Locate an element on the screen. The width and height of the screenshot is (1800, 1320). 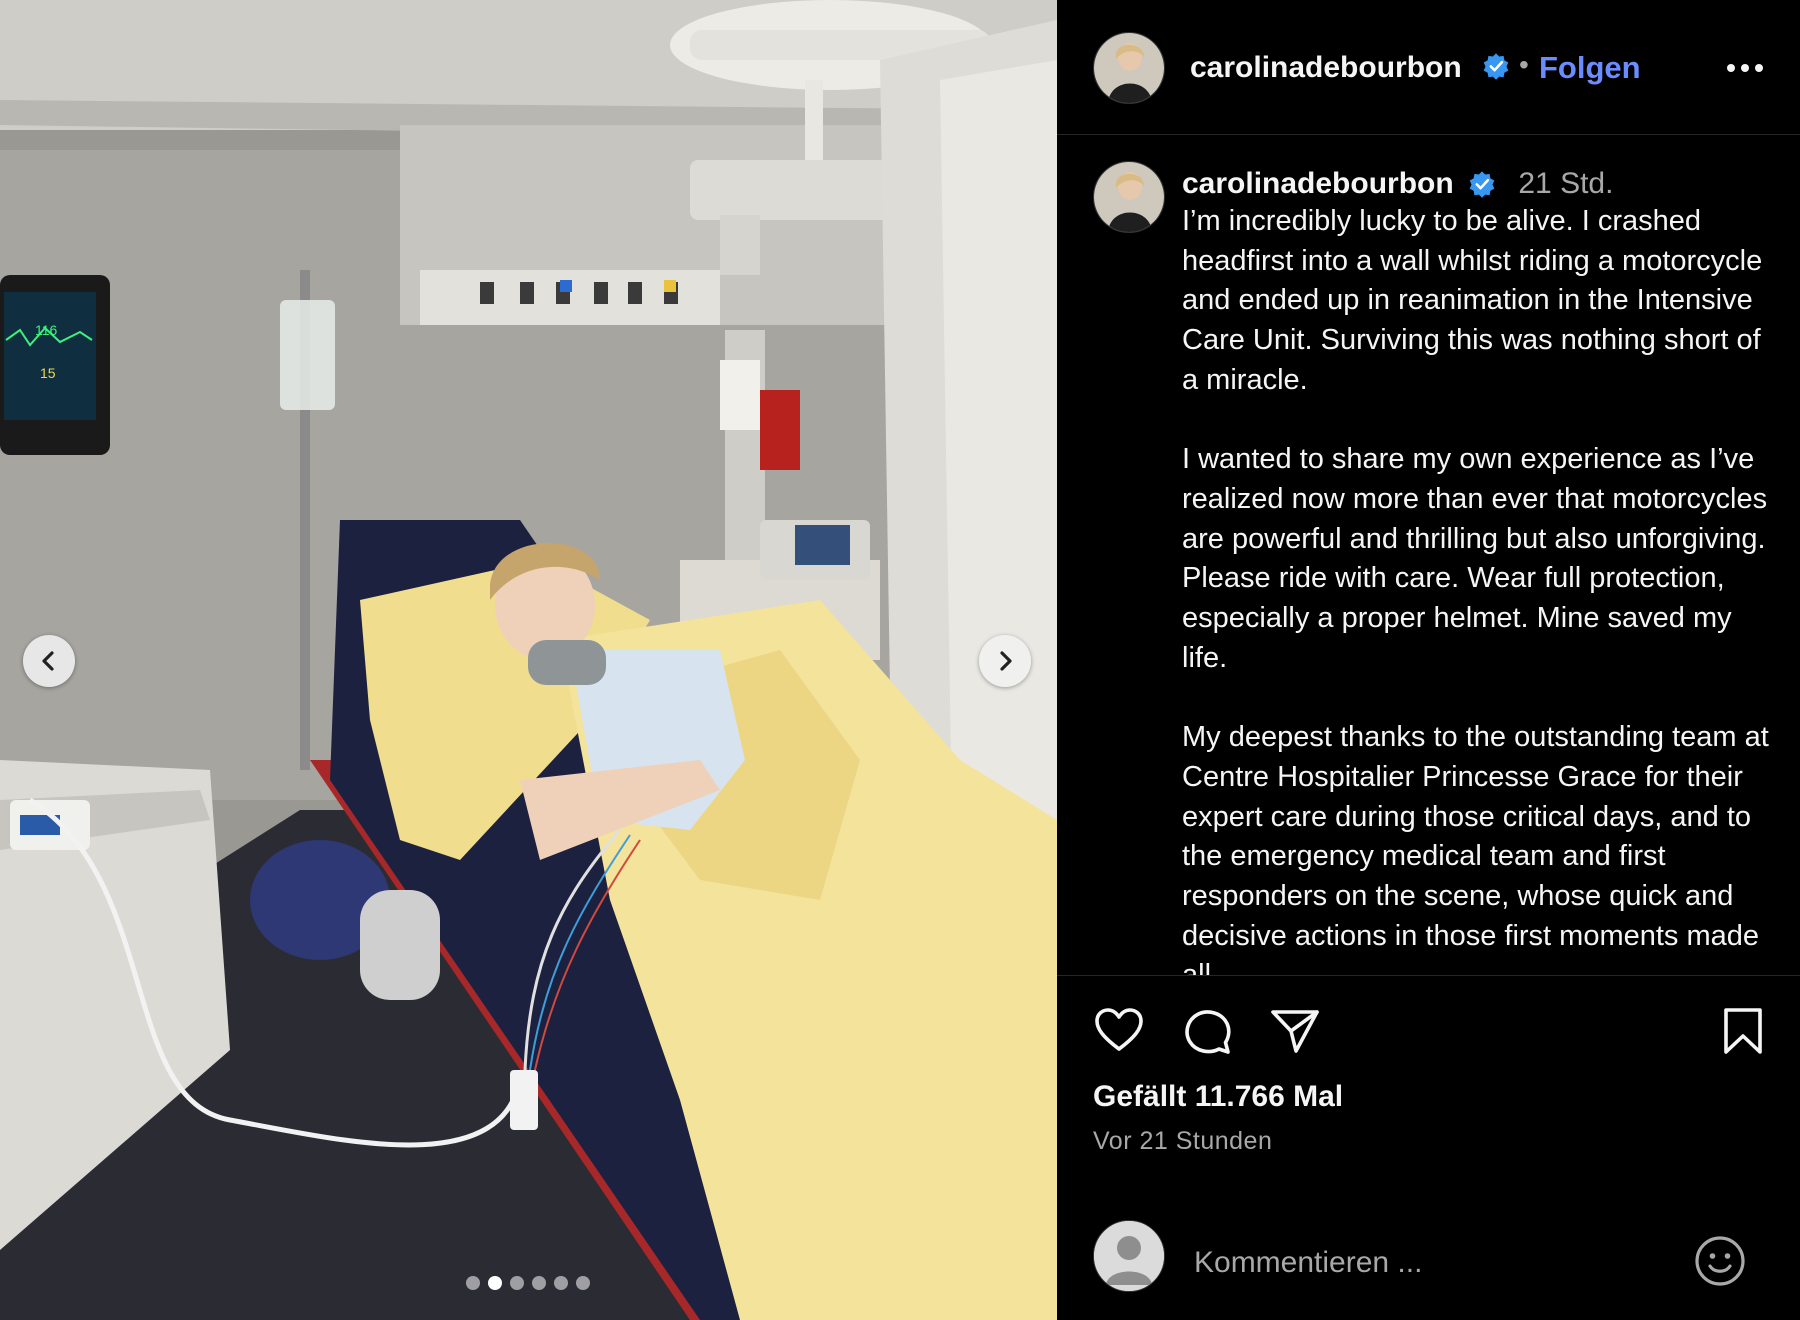
post-actions: Gefällt 11.766 Mal Vor 21 Stunden is located at coordinates (1428, 1147).